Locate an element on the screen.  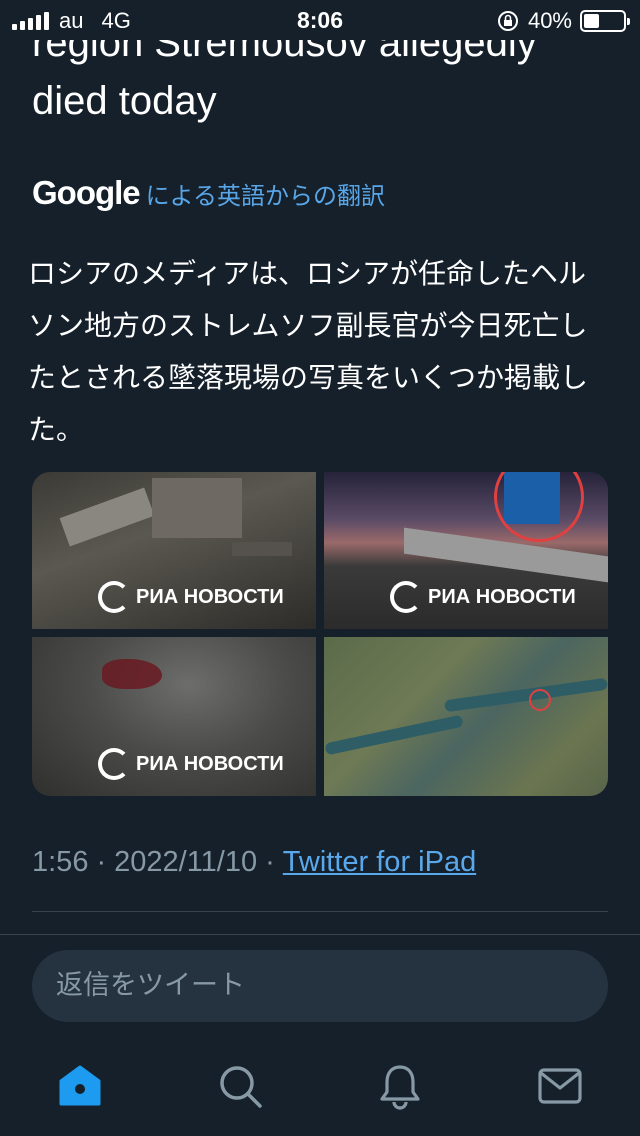
tab-home is located at coordinates (80, 1086).